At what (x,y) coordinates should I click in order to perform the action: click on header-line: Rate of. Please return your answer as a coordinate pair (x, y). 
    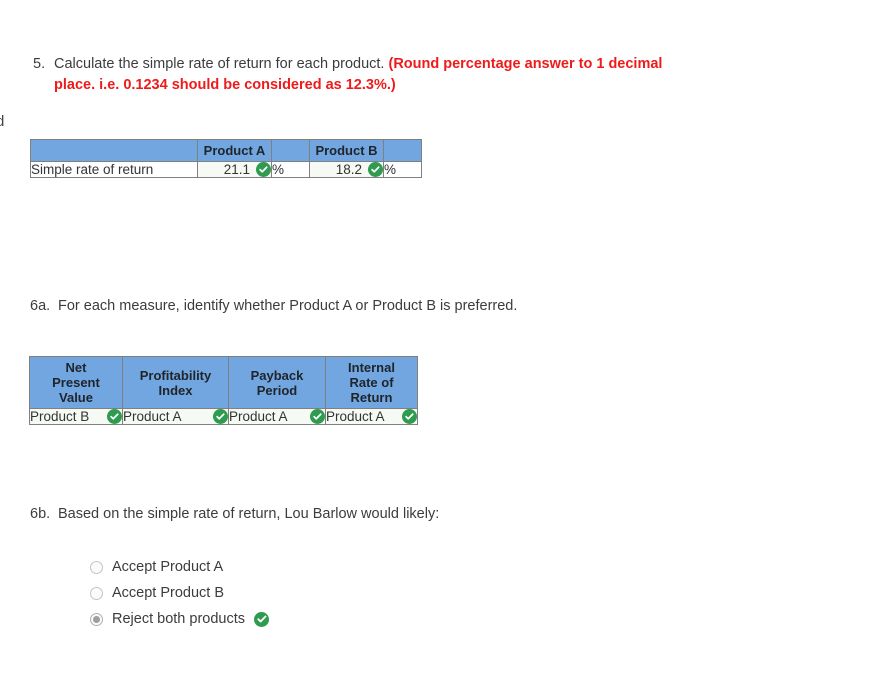
    Looking at the image, I should click on (371, 382).